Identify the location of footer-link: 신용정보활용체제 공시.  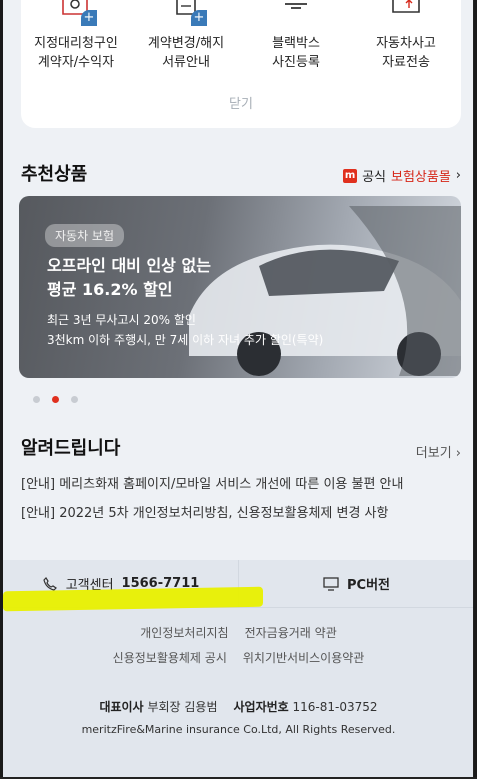
(170, 657).